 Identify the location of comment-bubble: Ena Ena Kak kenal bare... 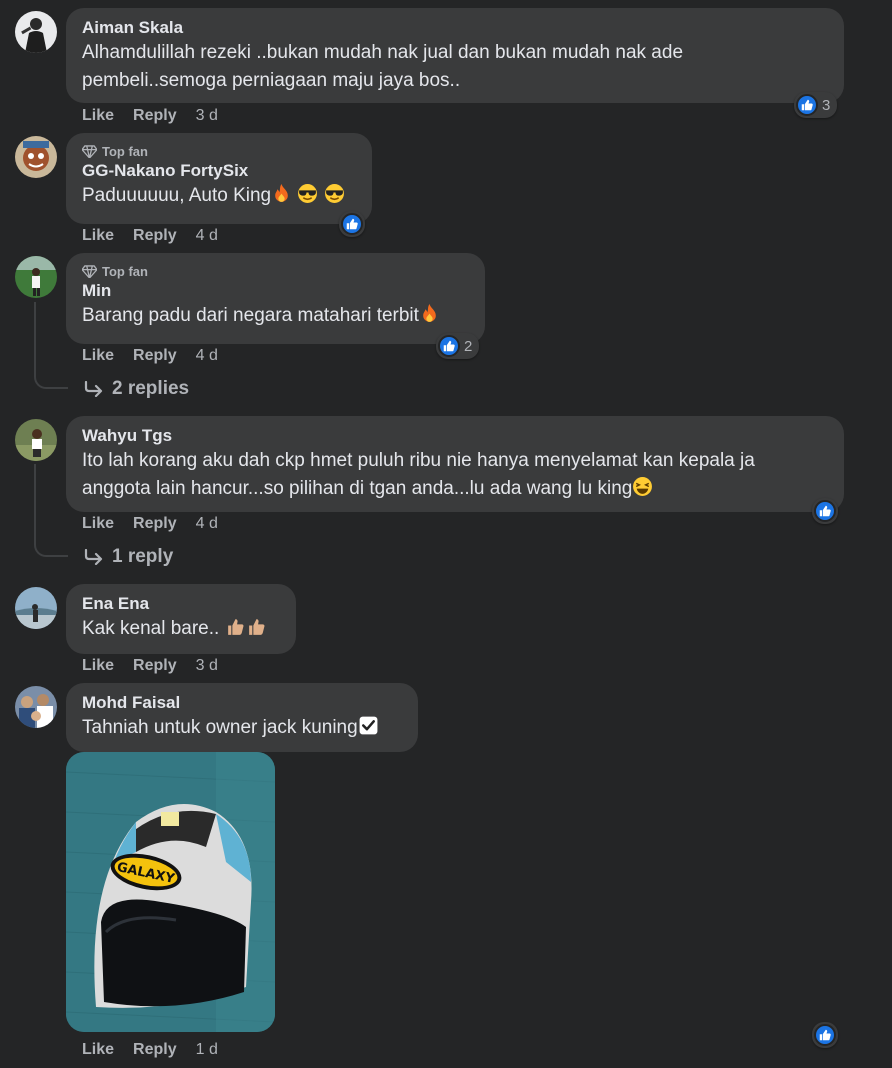
(181, 619).